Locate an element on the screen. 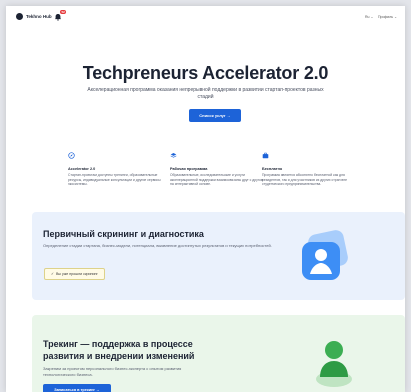 Image resolution: width=411 pixels, height=392 pixels. layers-icon is located at coordinates (173, 155).